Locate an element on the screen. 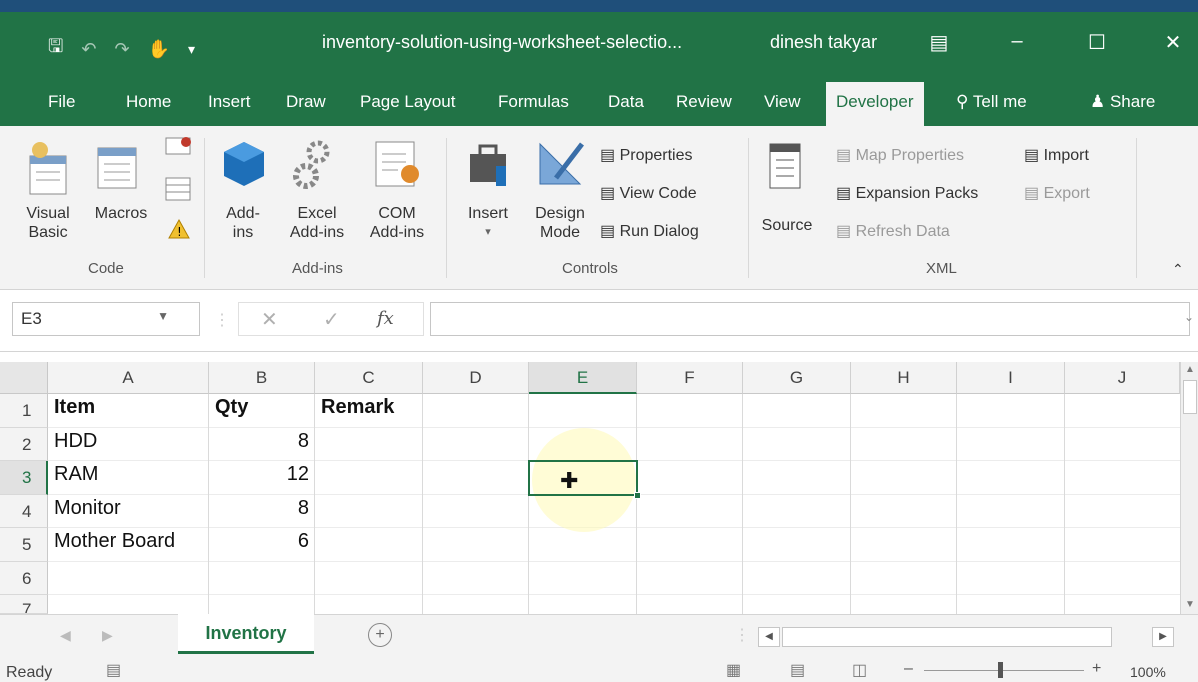 Image resolution: width=1198 pixels, height=682 pixels. close-icon: ✕ is located at coordinates (1173, 44).